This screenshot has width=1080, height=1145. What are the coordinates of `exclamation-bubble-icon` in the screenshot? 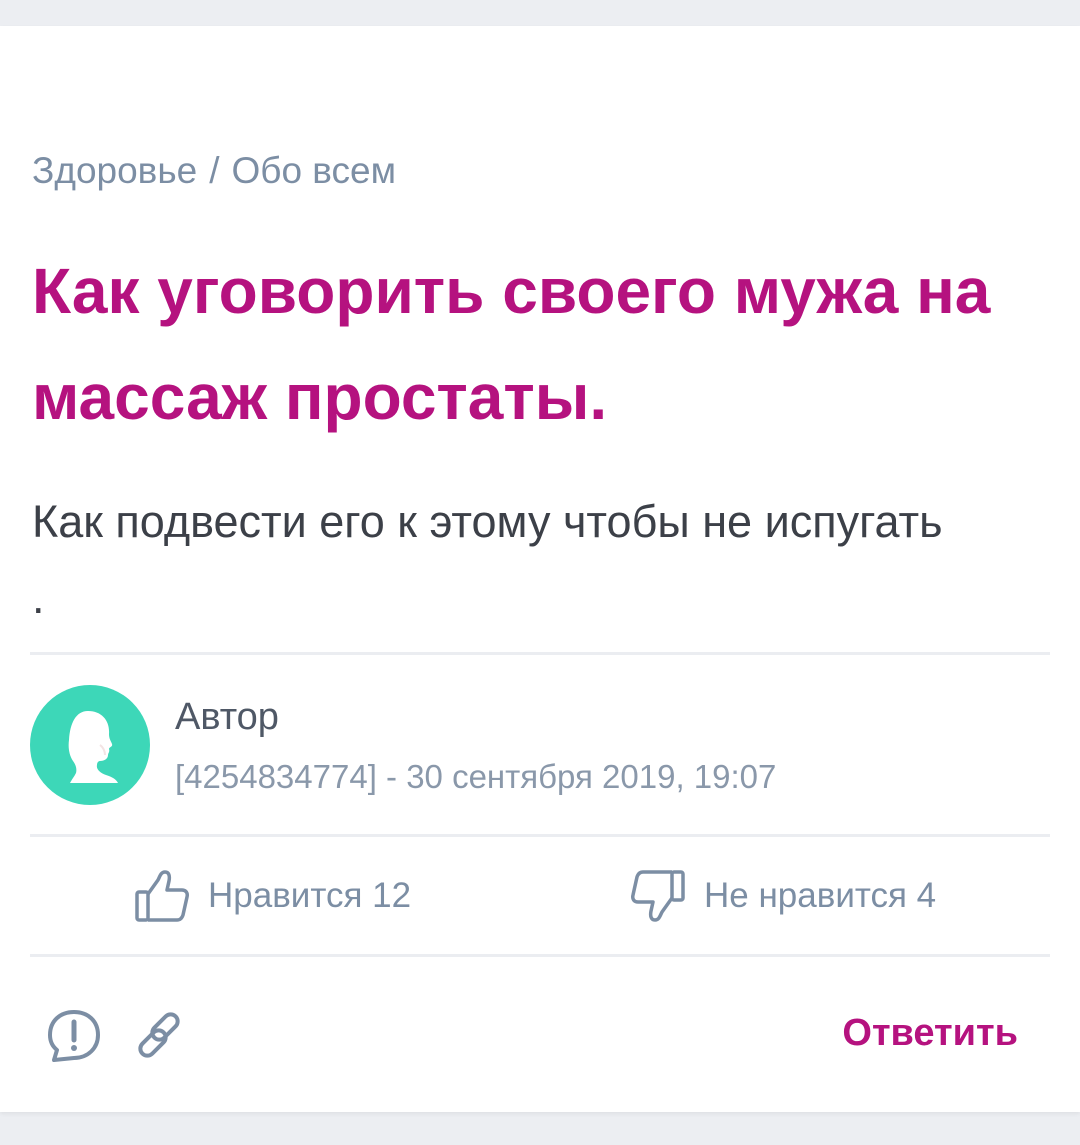 It's located at (74, 1036).